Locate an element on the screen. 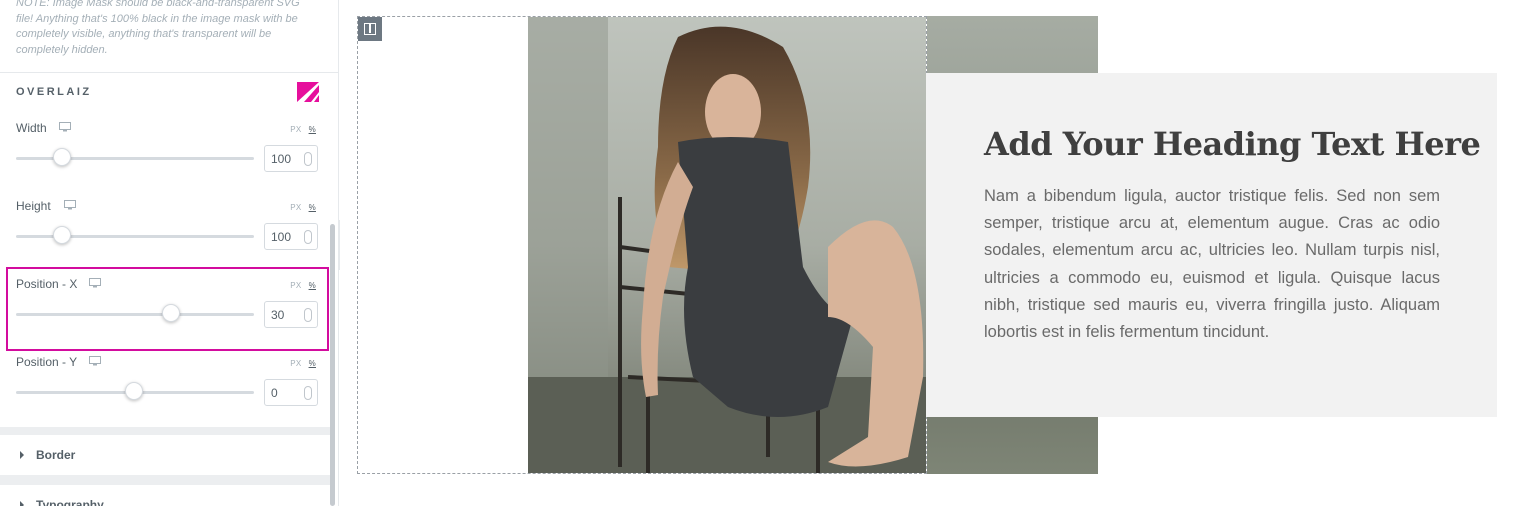 Image resolution: width=1513 pixels, height=506 pixels. divider is located at coordinates (169, 72).